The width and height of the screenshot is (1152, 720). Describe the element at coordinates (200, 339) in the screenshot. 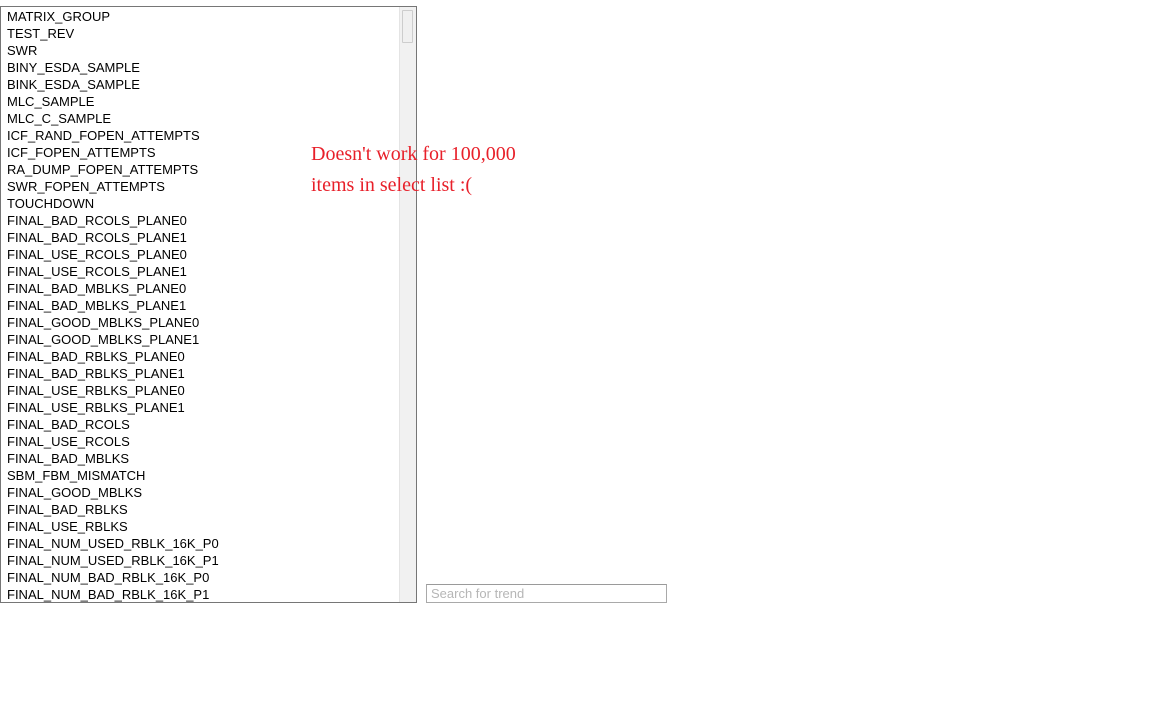

I see `trend-option: FINAL_GOOD_MBLKS_PLANE1` at that location.